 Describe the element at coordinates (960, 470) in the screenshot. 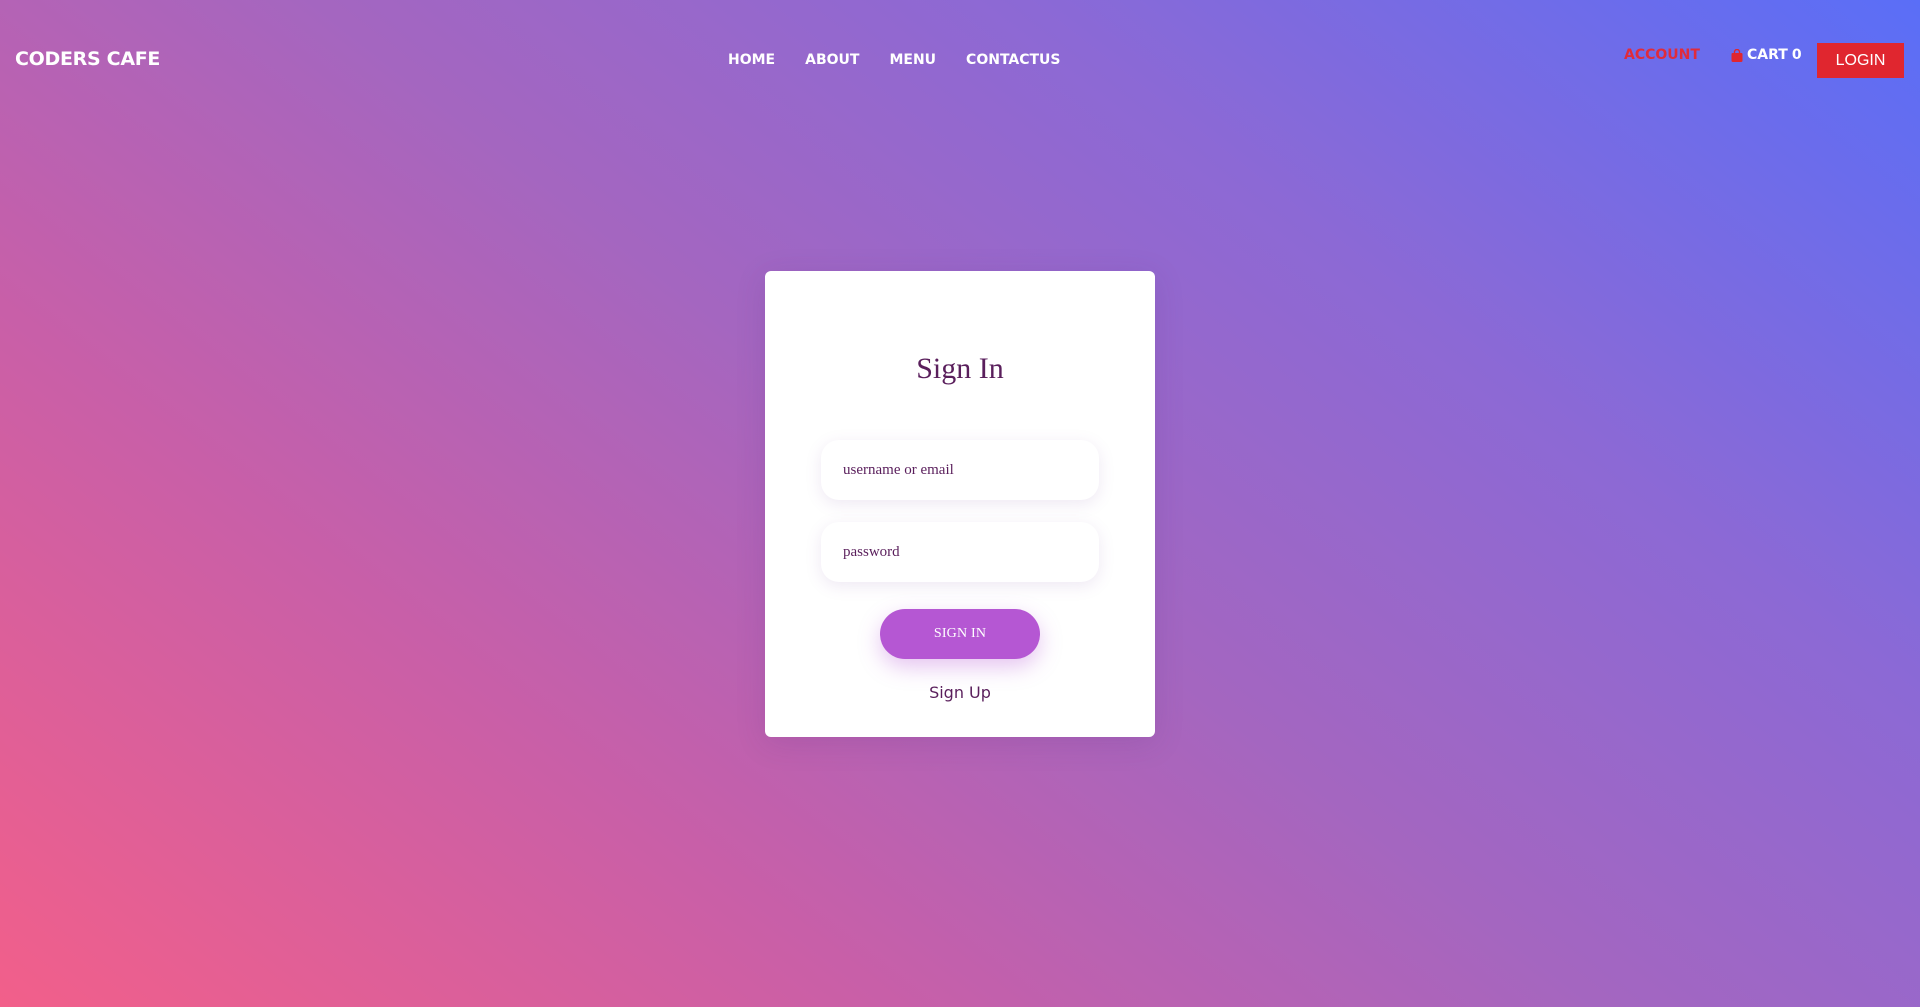

I see `username-input` at that location.